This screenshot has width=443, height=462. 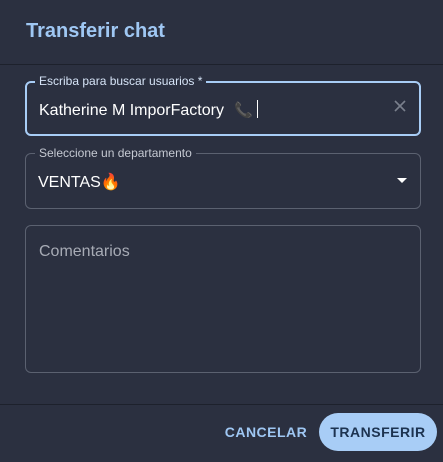 What do you see at coordinates (84, 251) in the screenshot?
I see `comments-placeholder: Comentarios` at bounding box center [84, 251].